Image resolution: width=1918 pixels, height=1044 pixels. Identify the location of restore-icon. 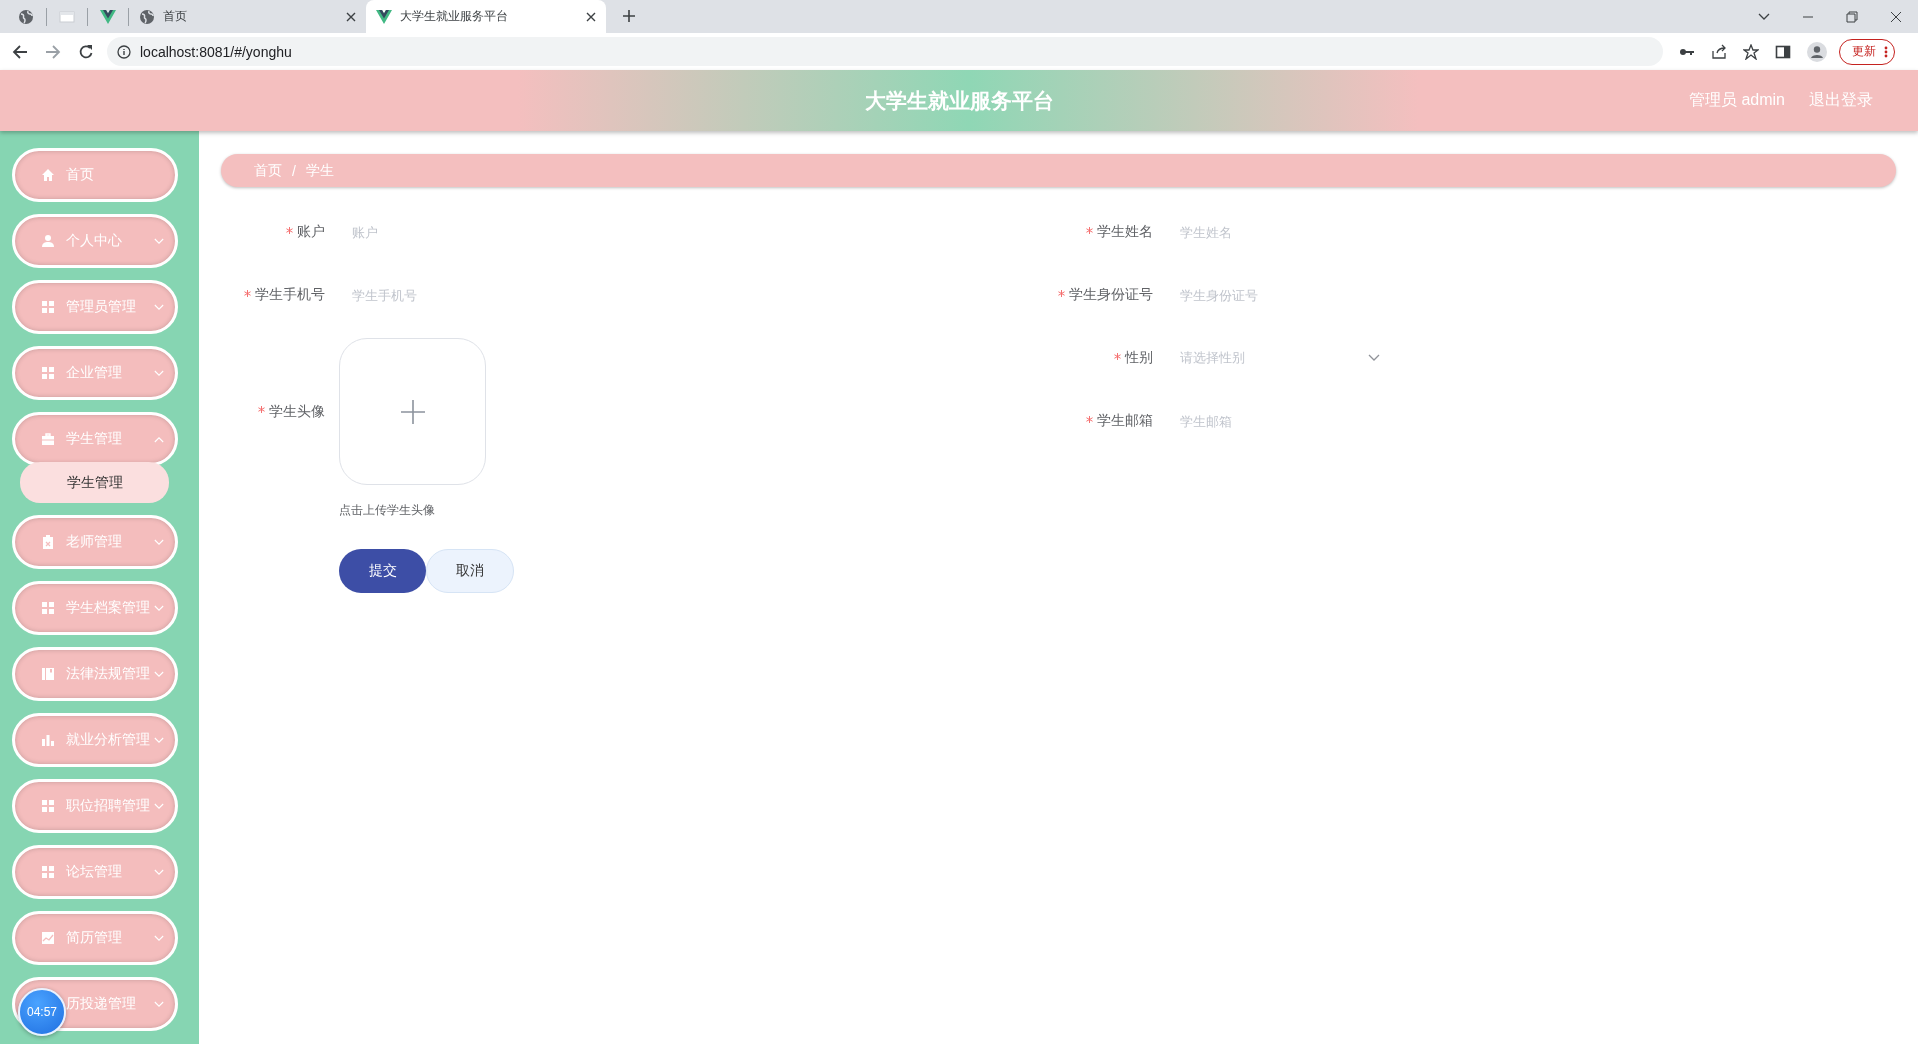
(1852, 16).